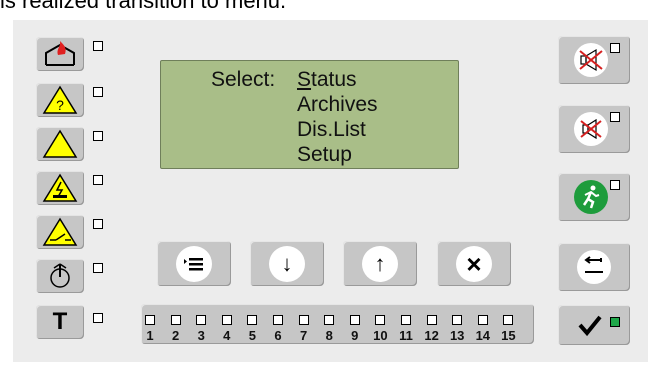  Describe the element at coordinates (508, 335) in the screenshot. I see `zone-number-15: 15` at that location.